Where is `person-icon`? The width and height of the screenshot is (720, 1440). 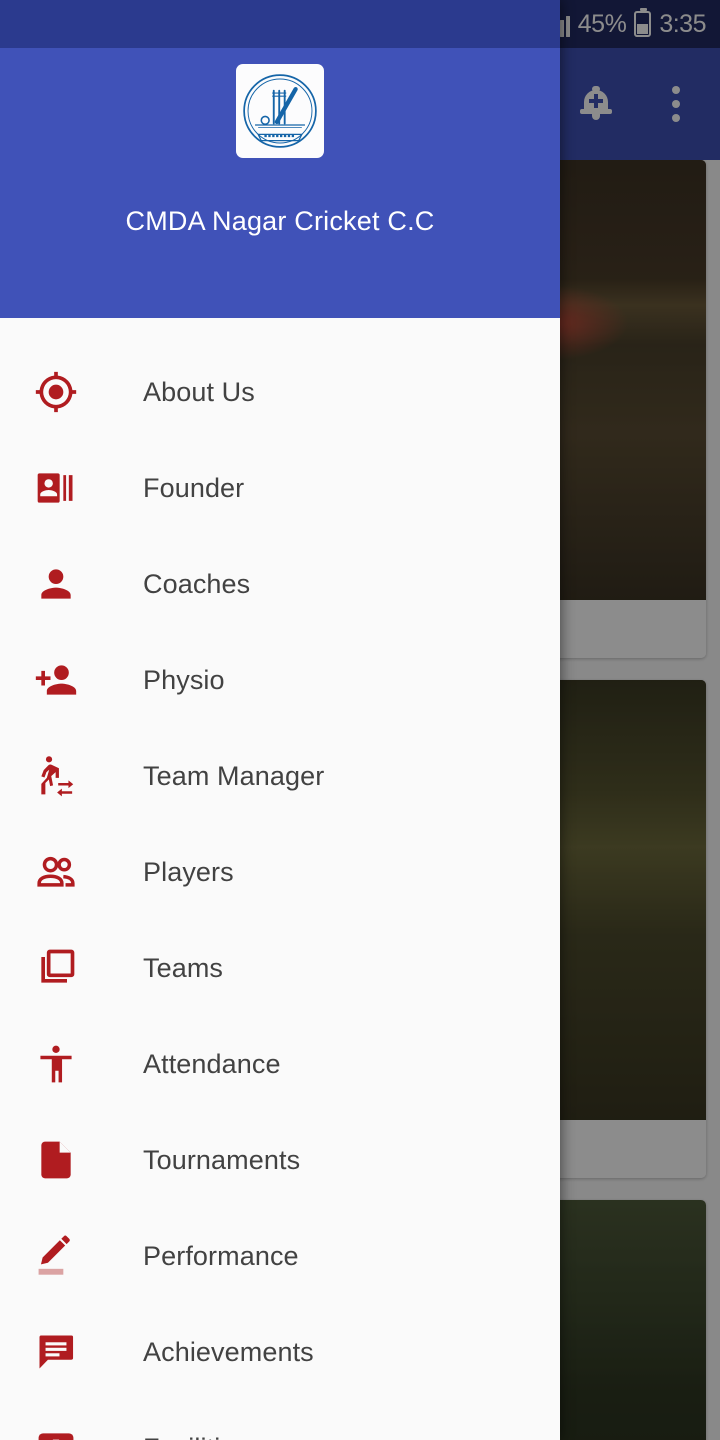 person-icon is located at coordinates (56, 584).